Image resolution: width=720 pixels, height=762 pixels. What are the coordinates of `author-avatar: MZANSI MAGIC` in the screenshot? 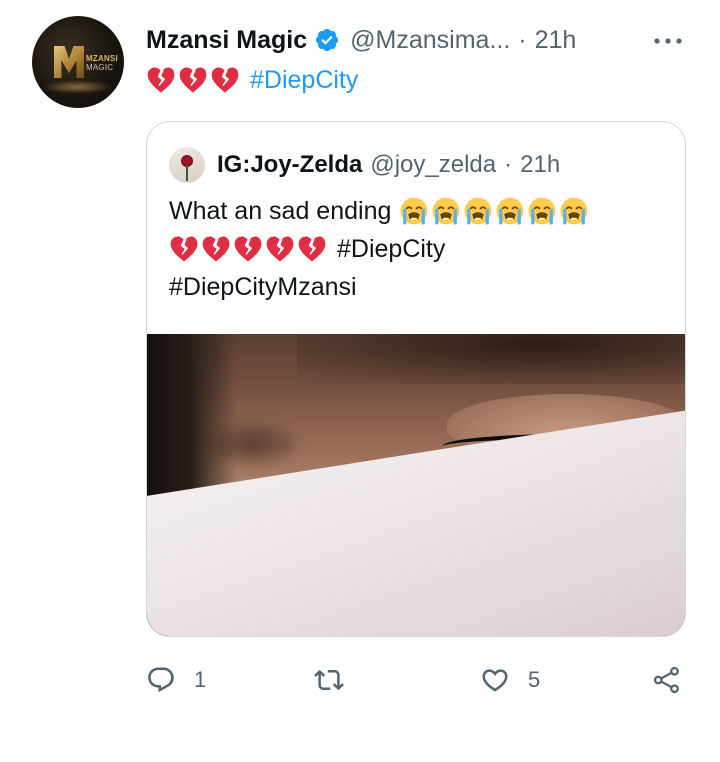 It's located at (78, 62).